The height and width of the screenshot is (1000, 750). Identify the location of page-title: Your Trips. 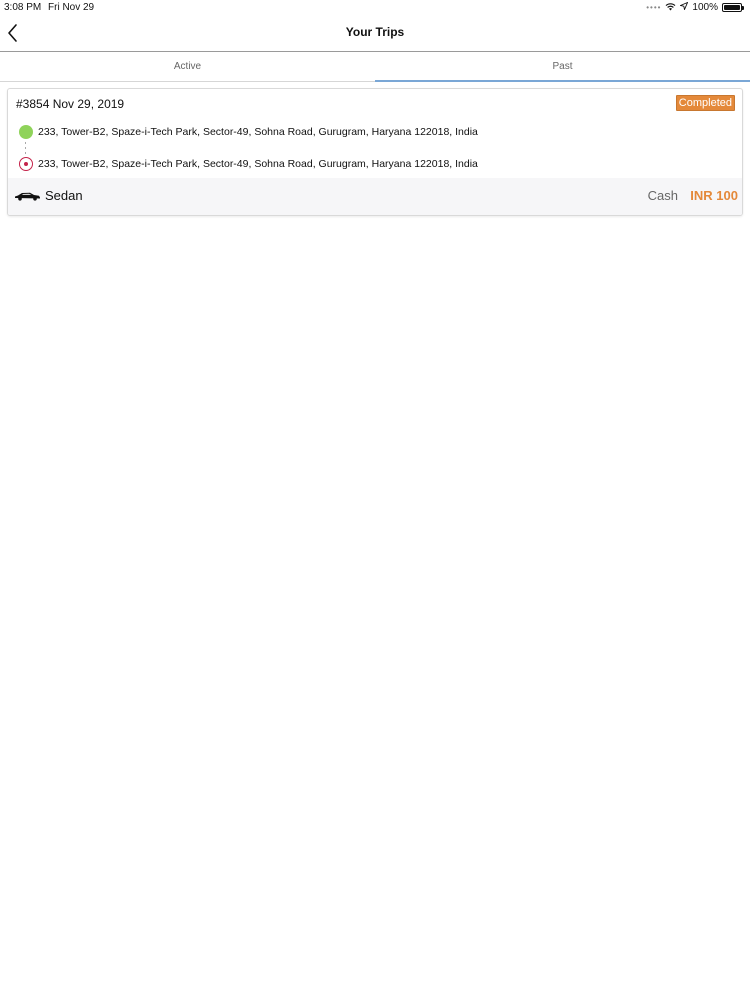
(375, 32).